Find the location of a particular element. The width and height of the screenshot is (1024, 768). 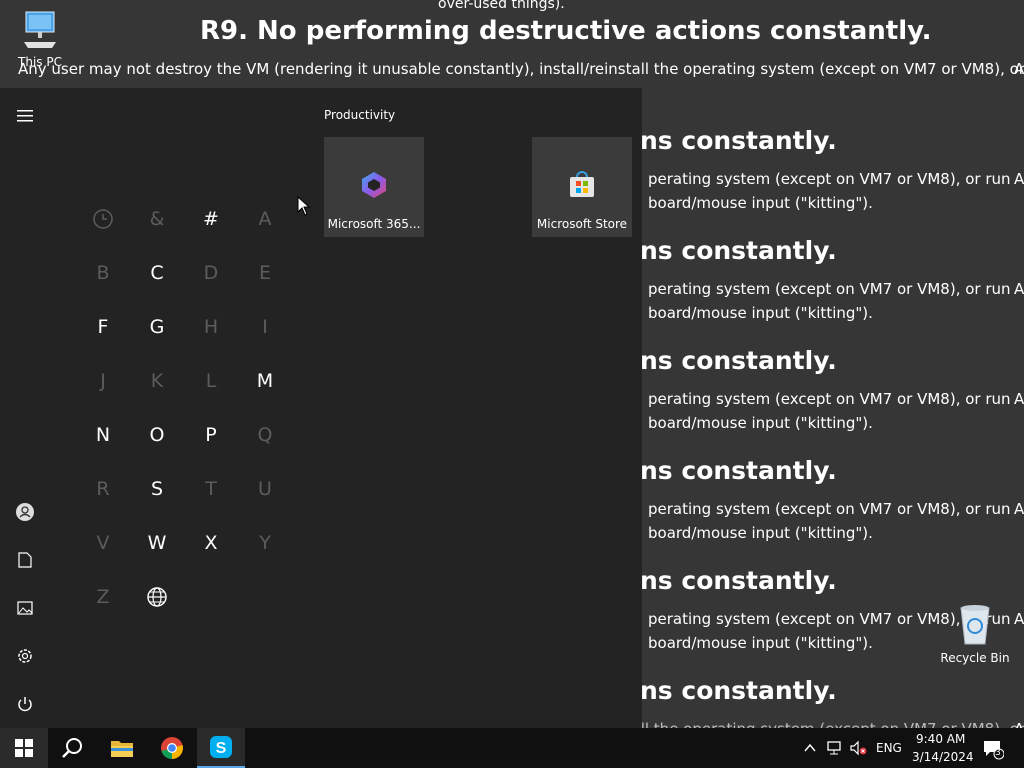

search-button is located at coordinates (72, 748).